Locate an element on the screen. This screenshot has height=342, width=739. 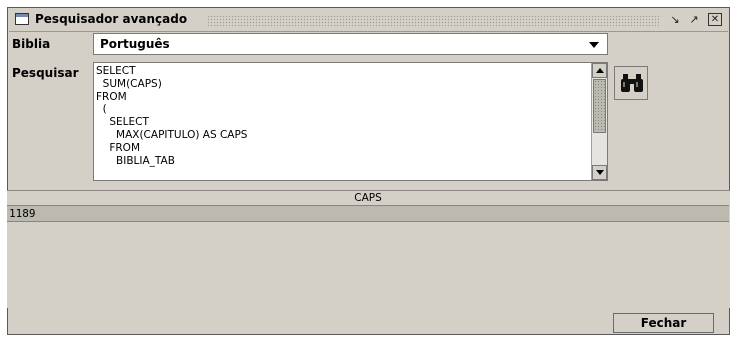
scroll-thumb is located at coordinates (599, 106).